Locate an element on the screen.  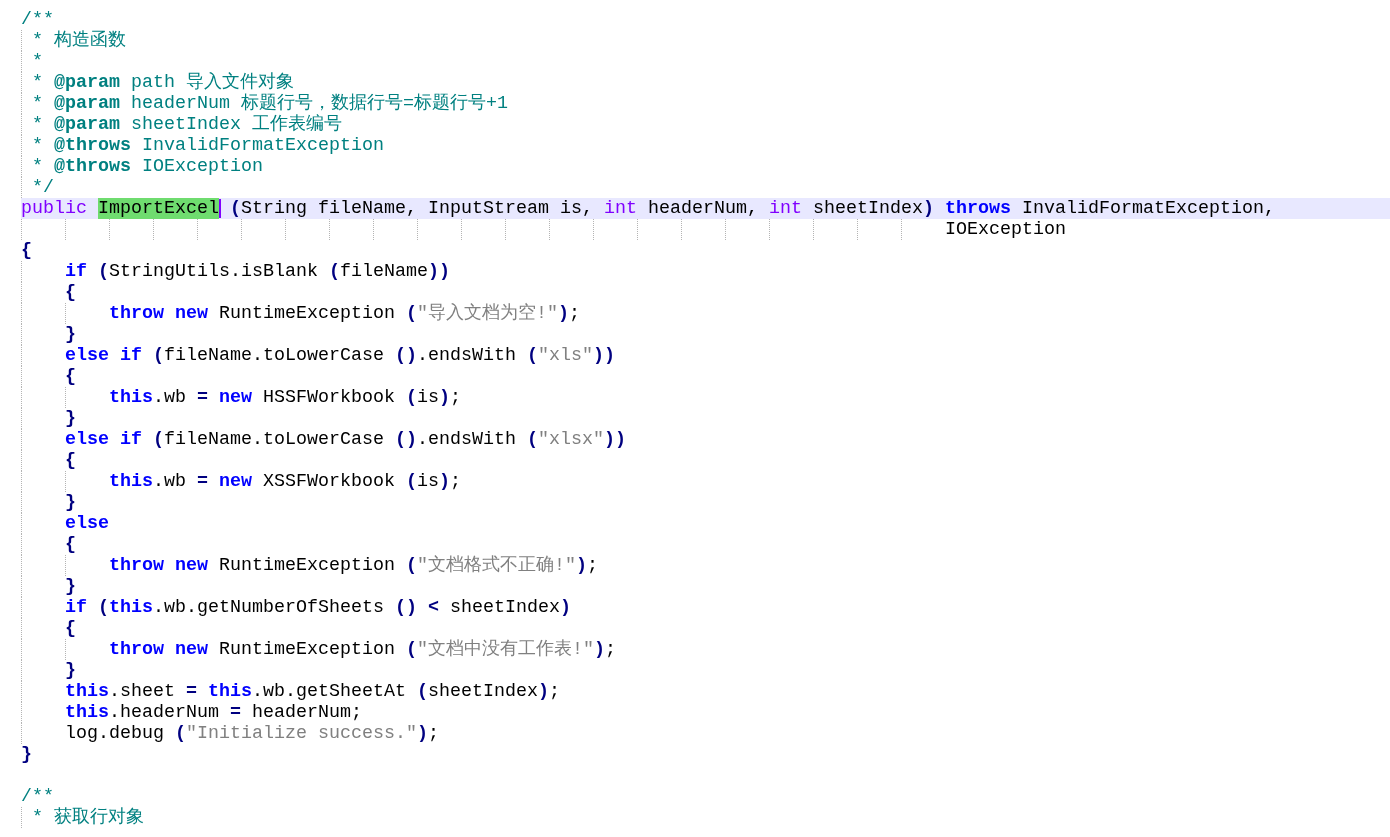
code-line: throw new RuntimeException ("导入文档为空!"); is located at coordinates (344, 313).